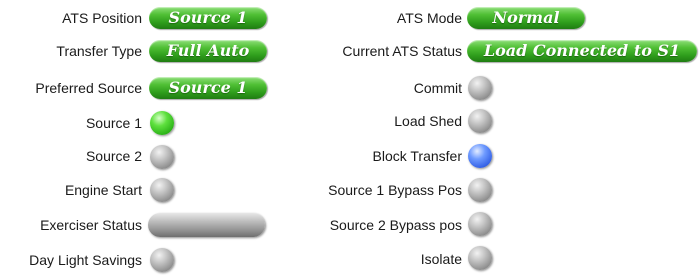 The height and width of the screenshot is (275, 700). I want to click on source-2-label: Source 2, so click(113, 156).